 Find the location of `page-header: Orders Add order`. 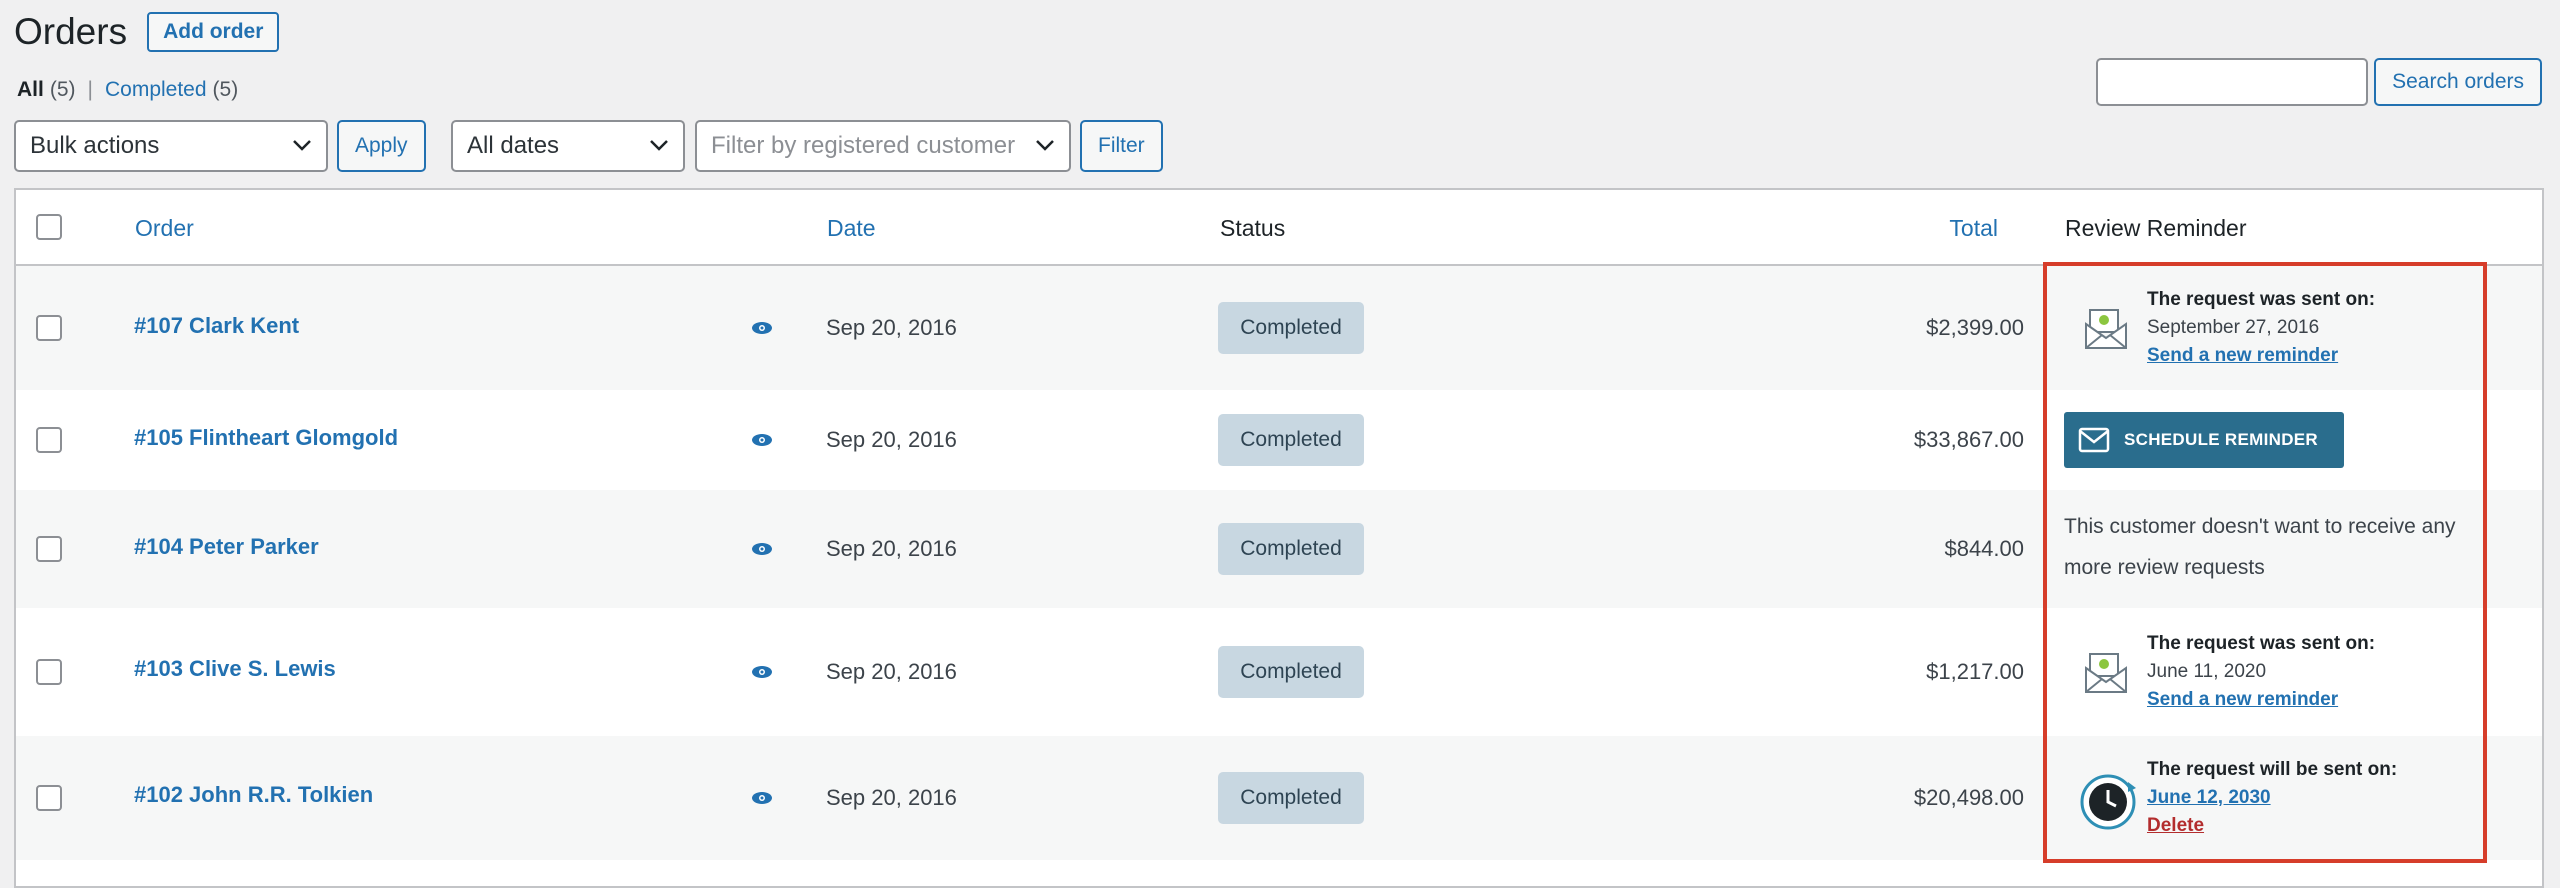

page-header: Orders Add order is located at coordinates (147, 32).